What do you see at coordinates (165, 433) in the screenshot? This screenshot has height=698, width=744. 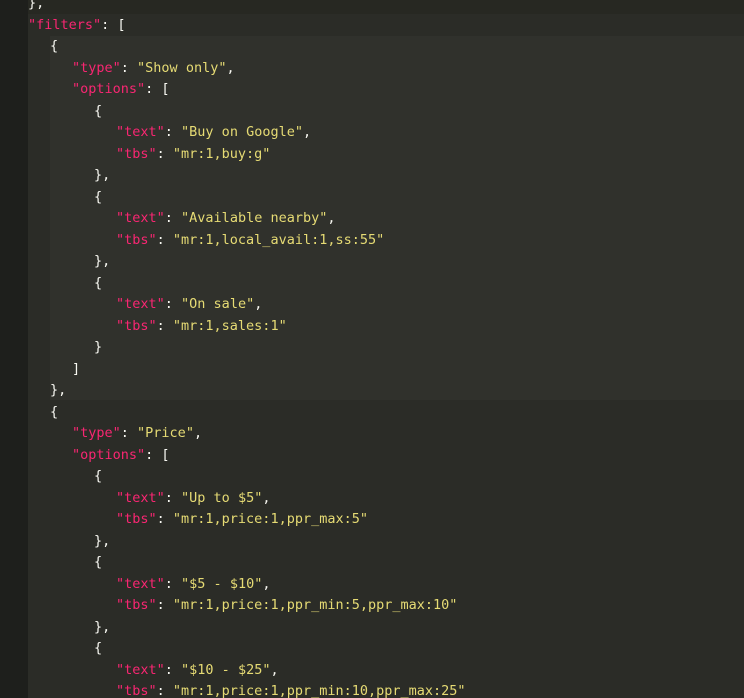 I see `json-string: "Price"` at bounding box center [165, 433].